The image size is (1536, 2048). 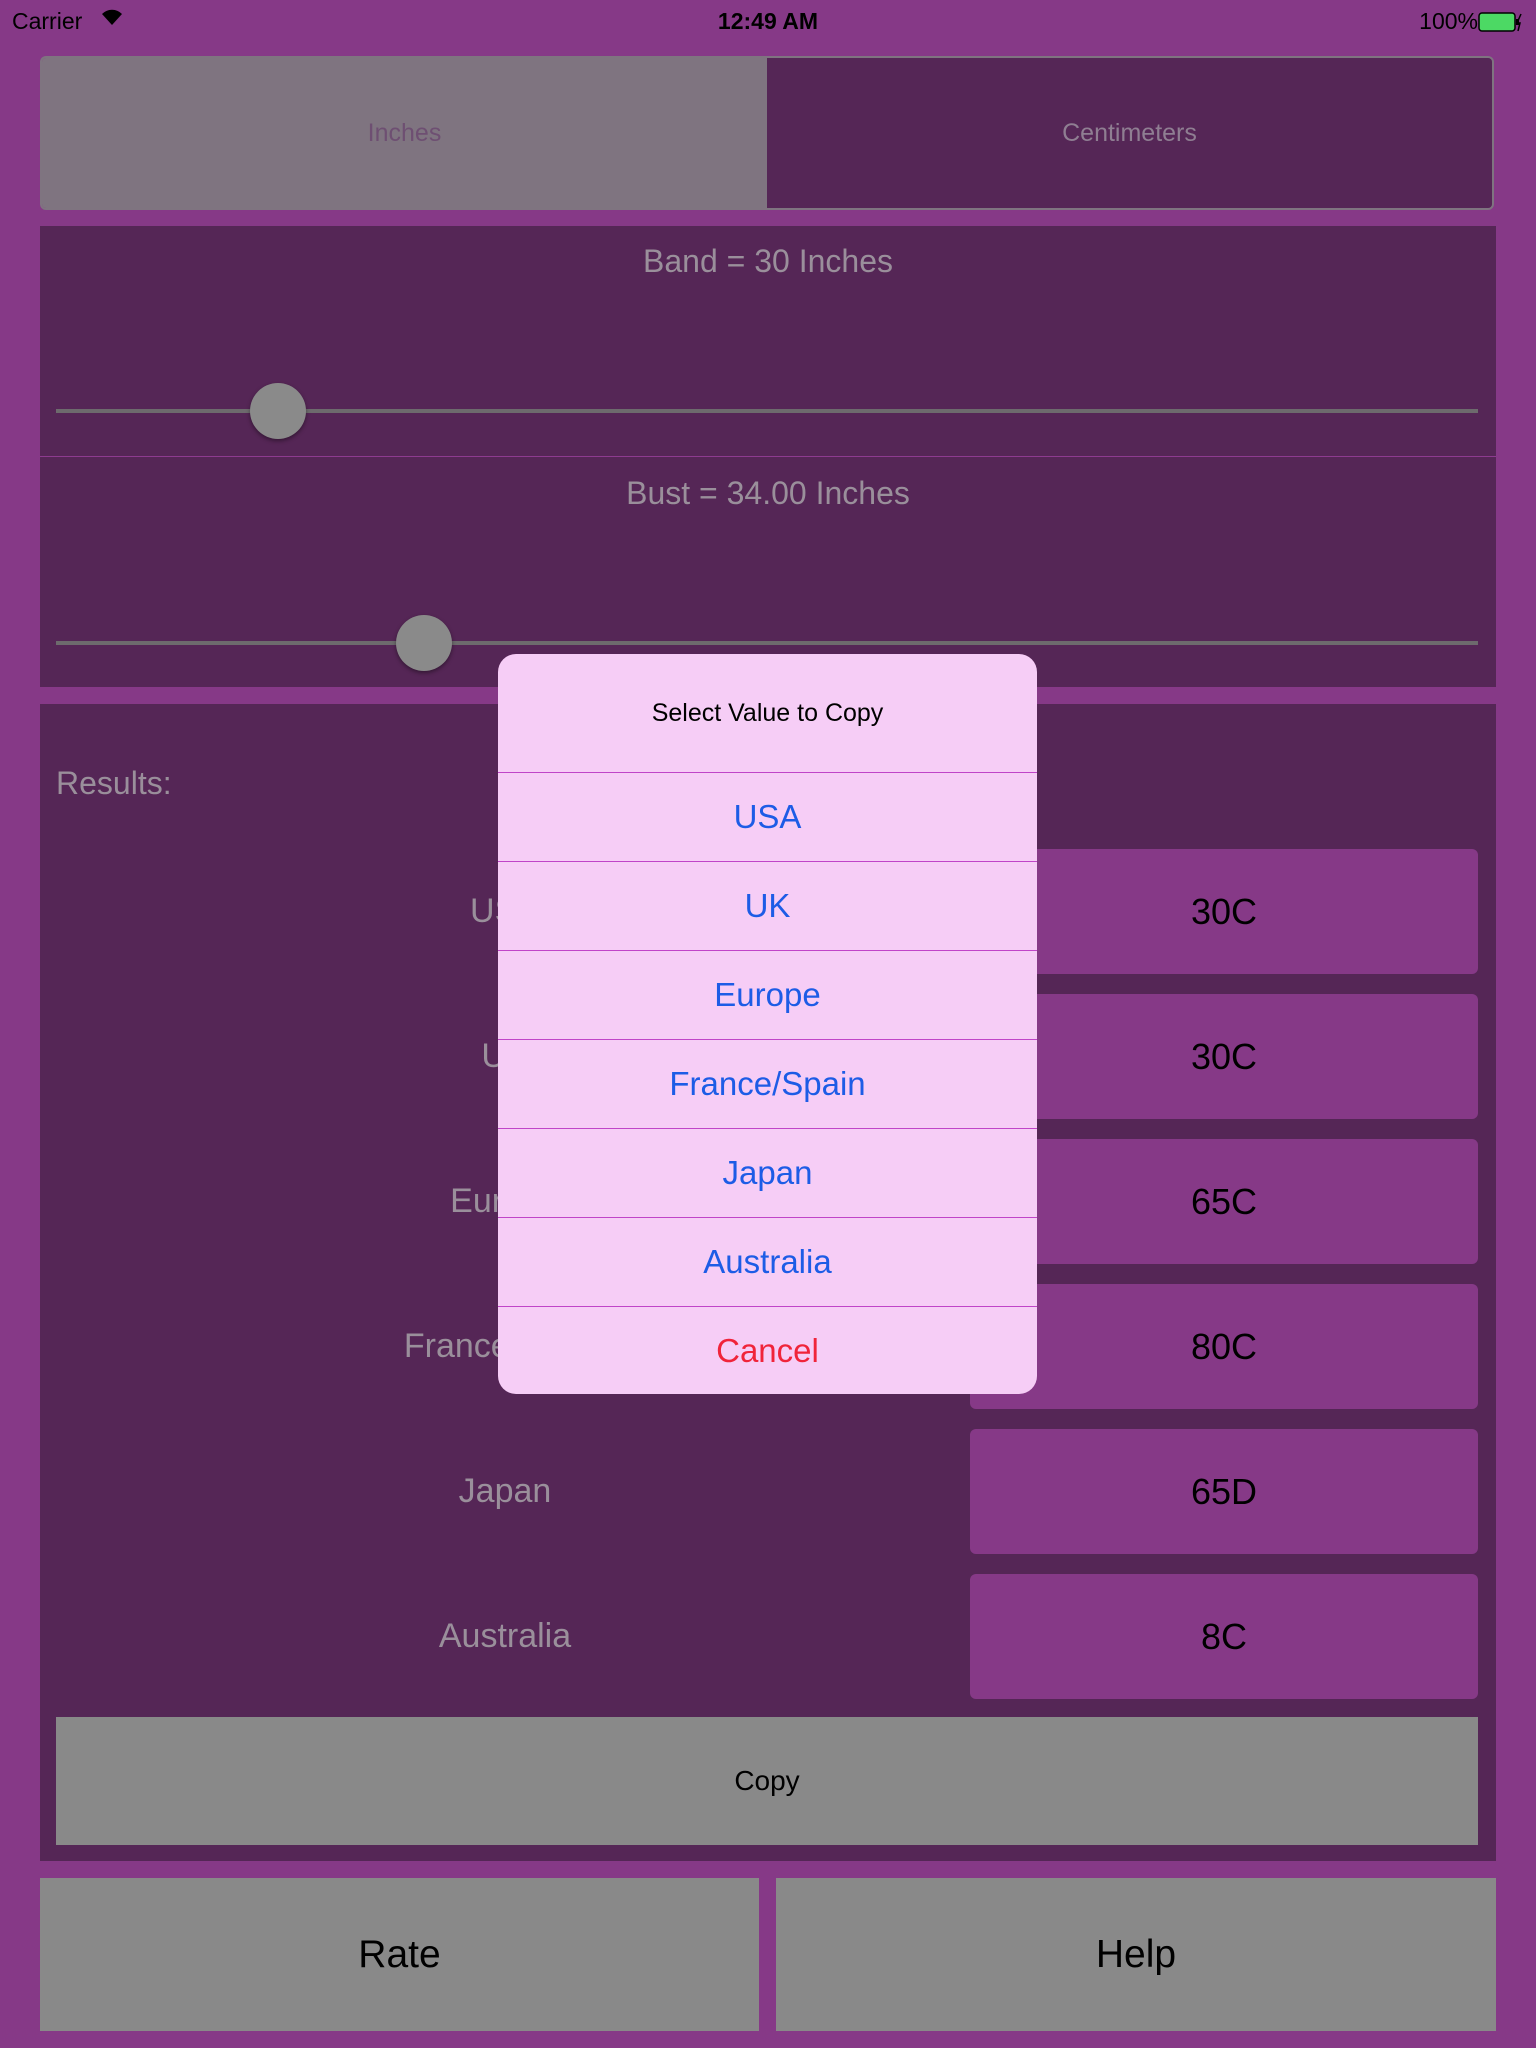 I want to click on clock: 12:49 AM, so click(x=768, y=21).